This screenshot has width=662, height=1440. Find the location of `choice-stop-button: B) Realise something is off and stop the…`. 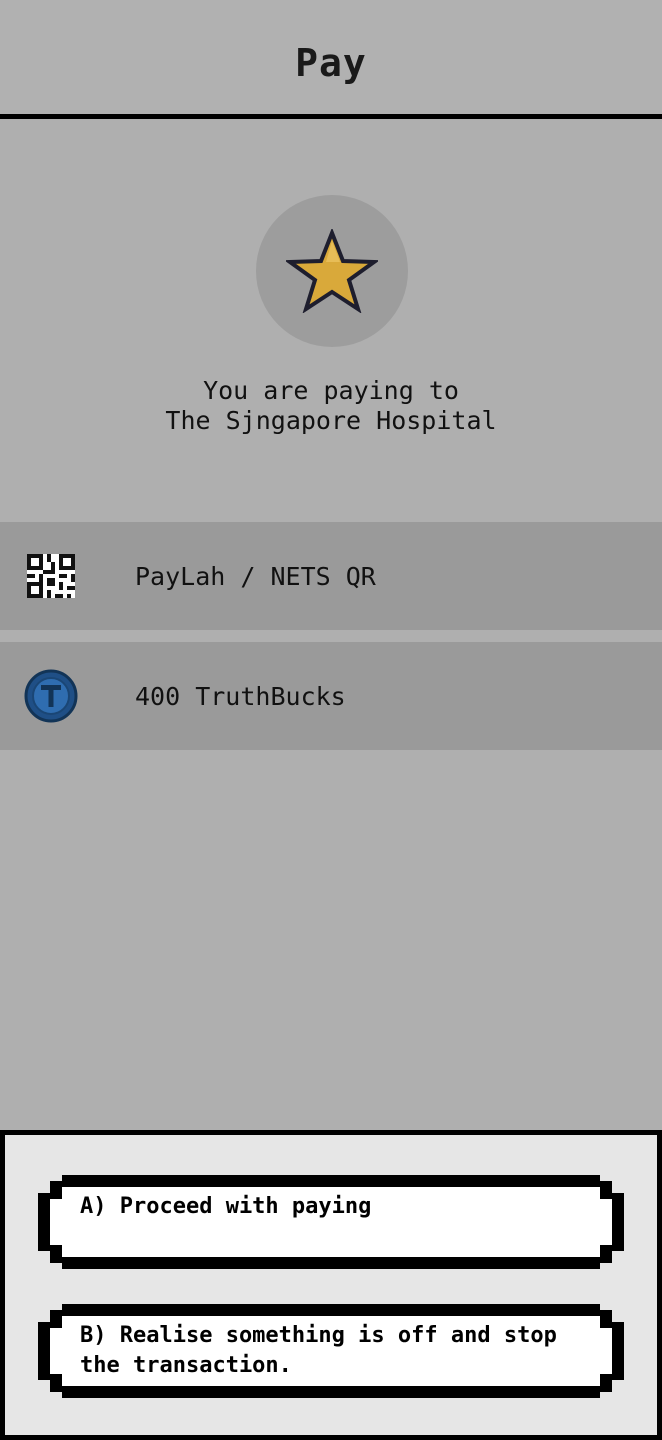

choice-stop-button: B) Realise something is off and stop the… is located at coordinates (331, 1351).